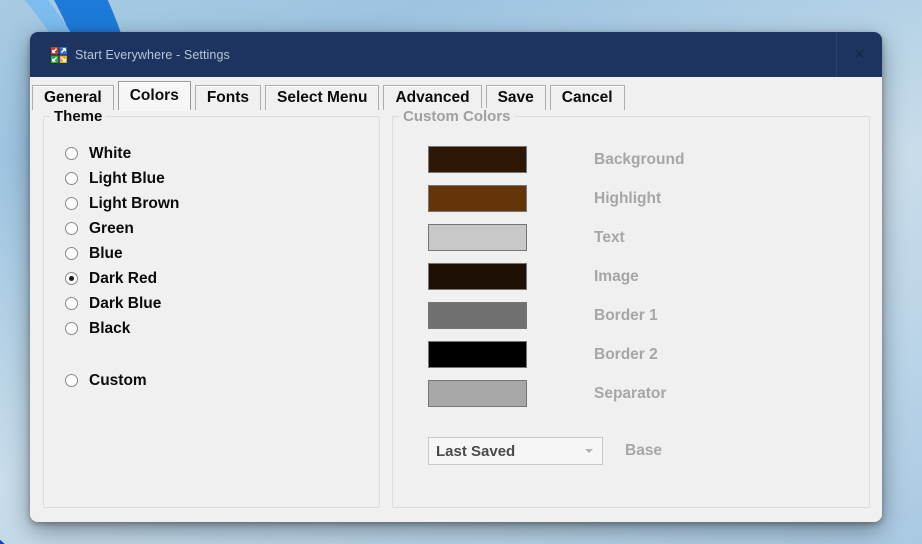  Describe the element at coordinates (609, 237) in the screenshot. I see `color-swatch-label: Text` at that location.